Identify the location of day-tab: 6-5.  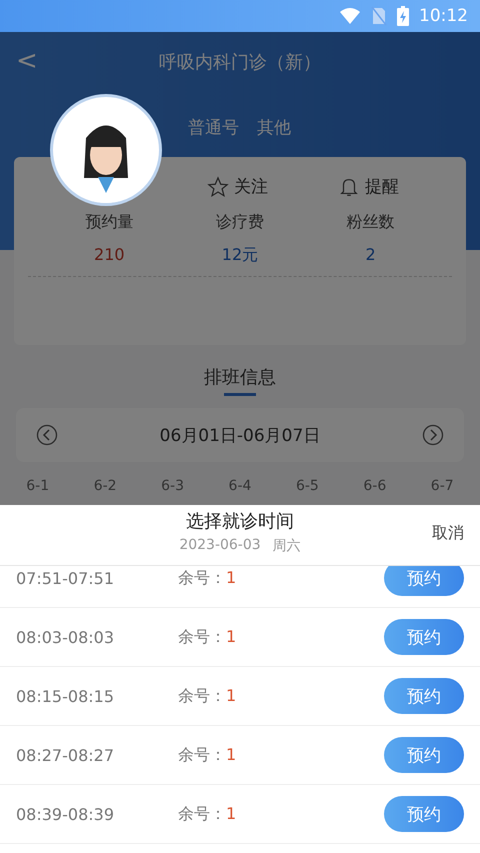
(307, 486).